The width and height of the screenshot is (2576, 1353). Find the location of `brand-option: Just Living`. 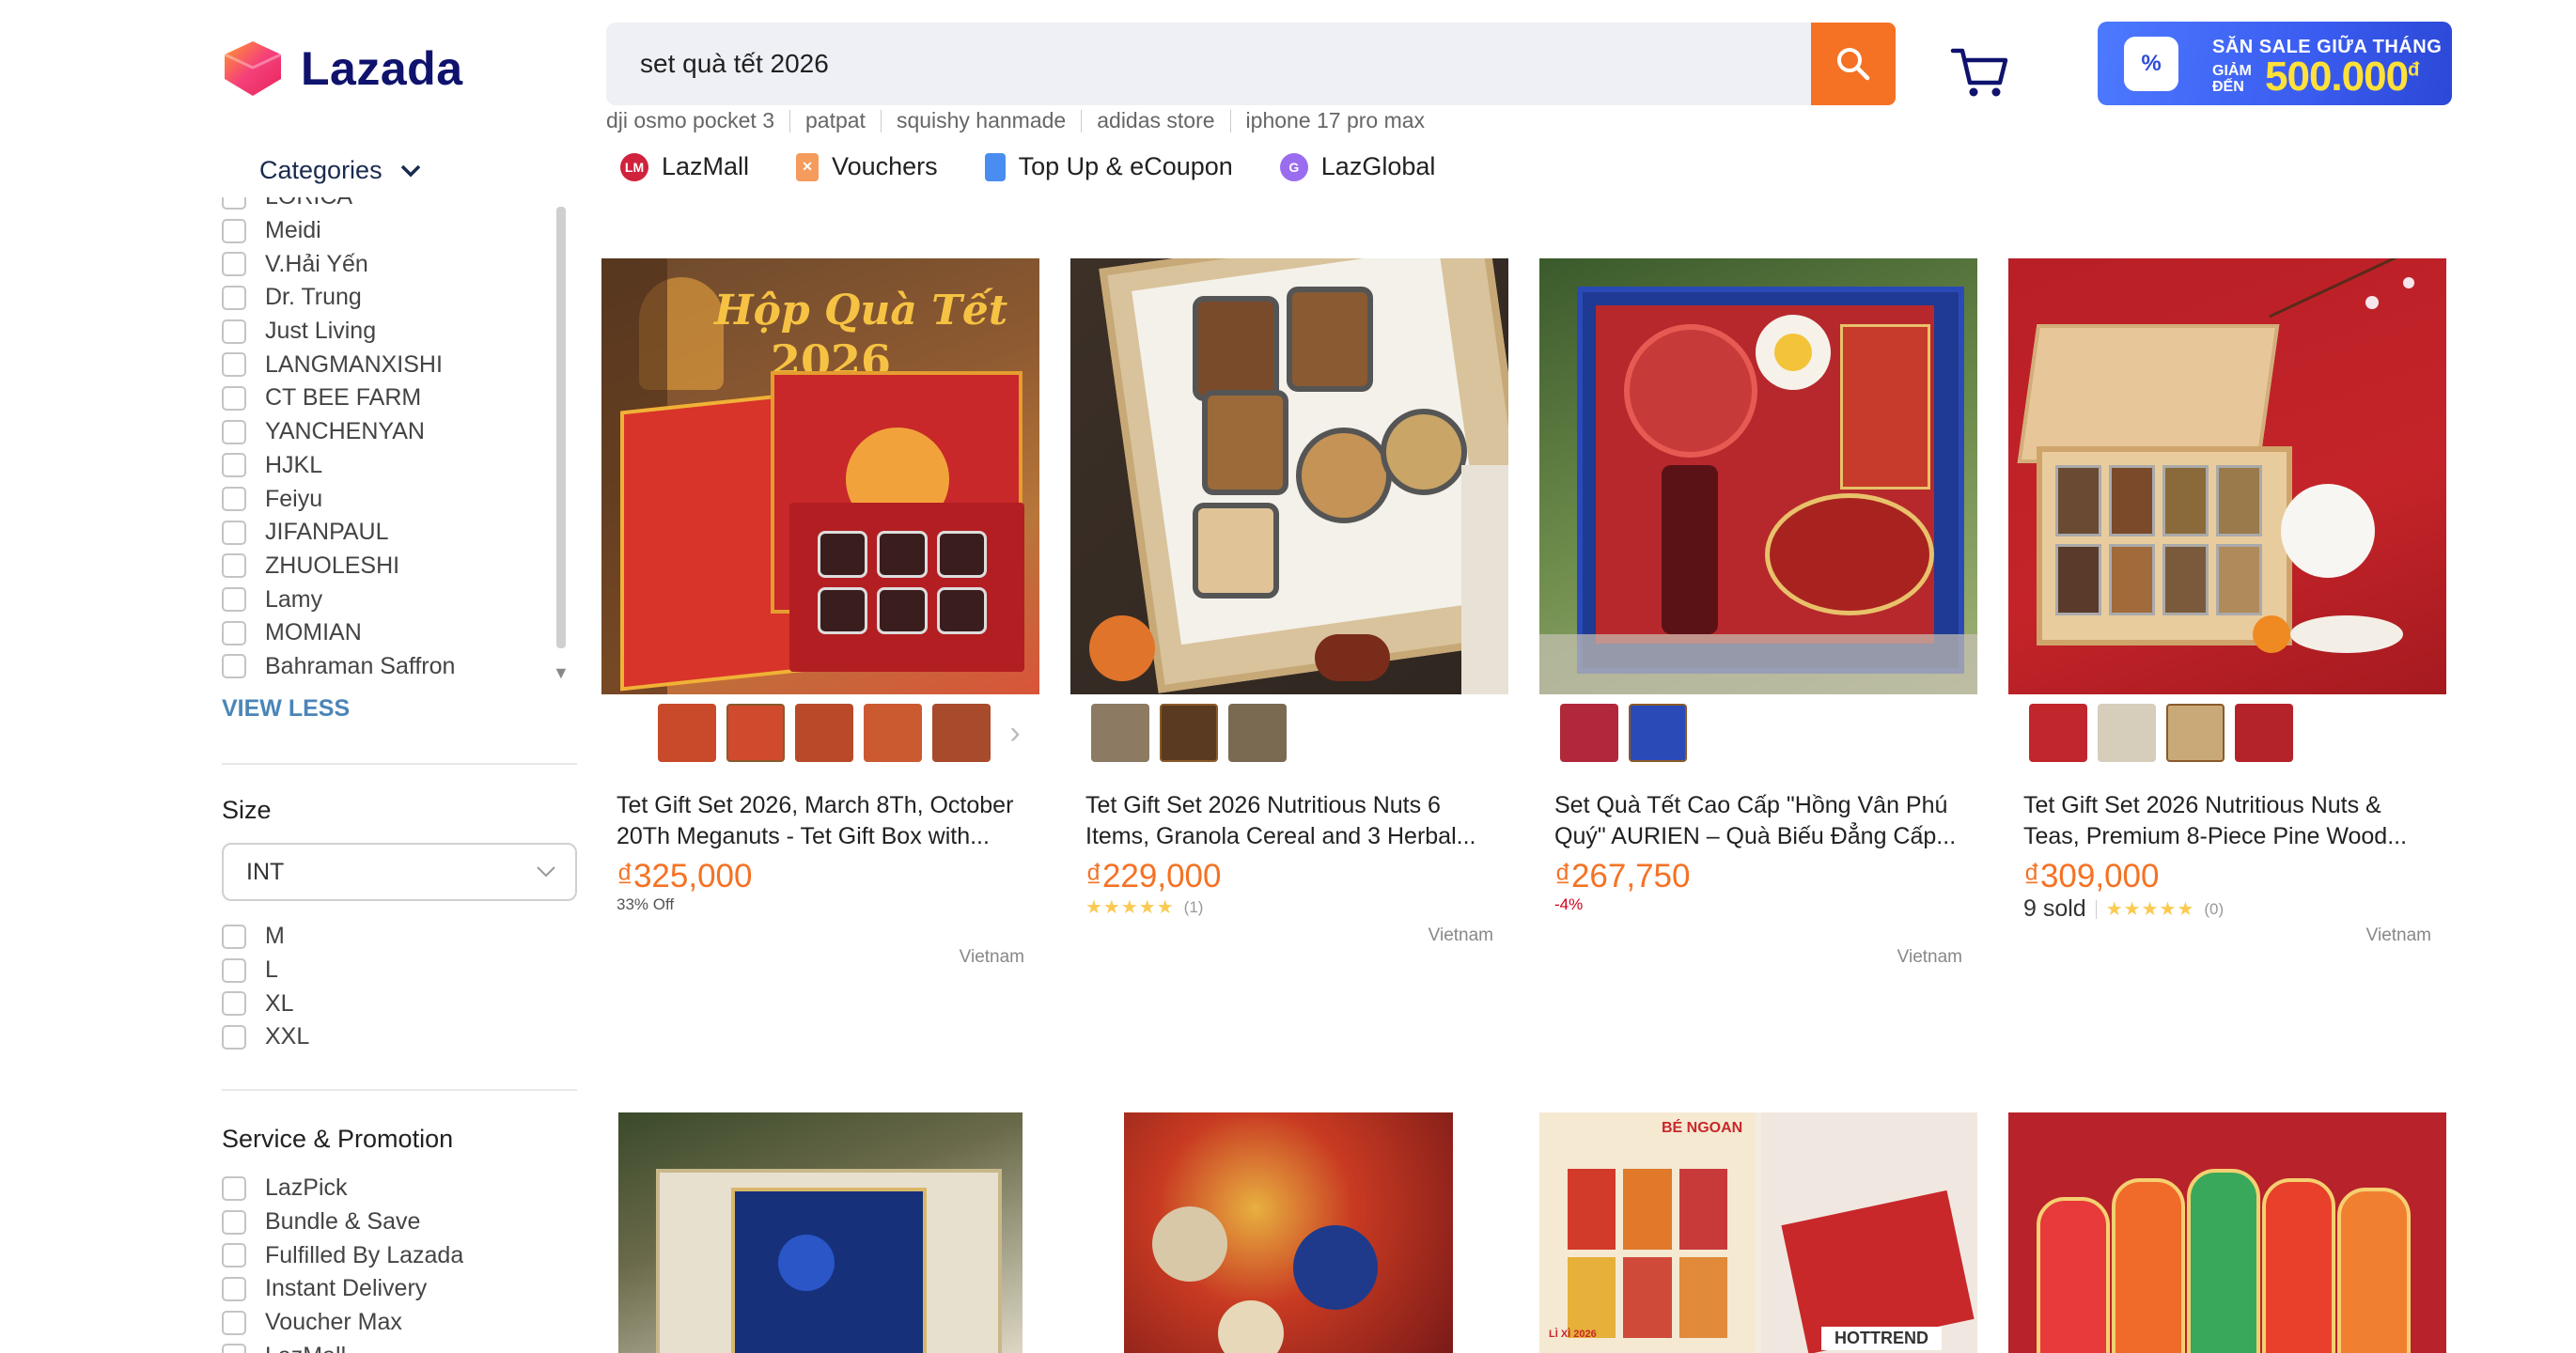

brand-option: Just Living is located at coordinates (396, 332).